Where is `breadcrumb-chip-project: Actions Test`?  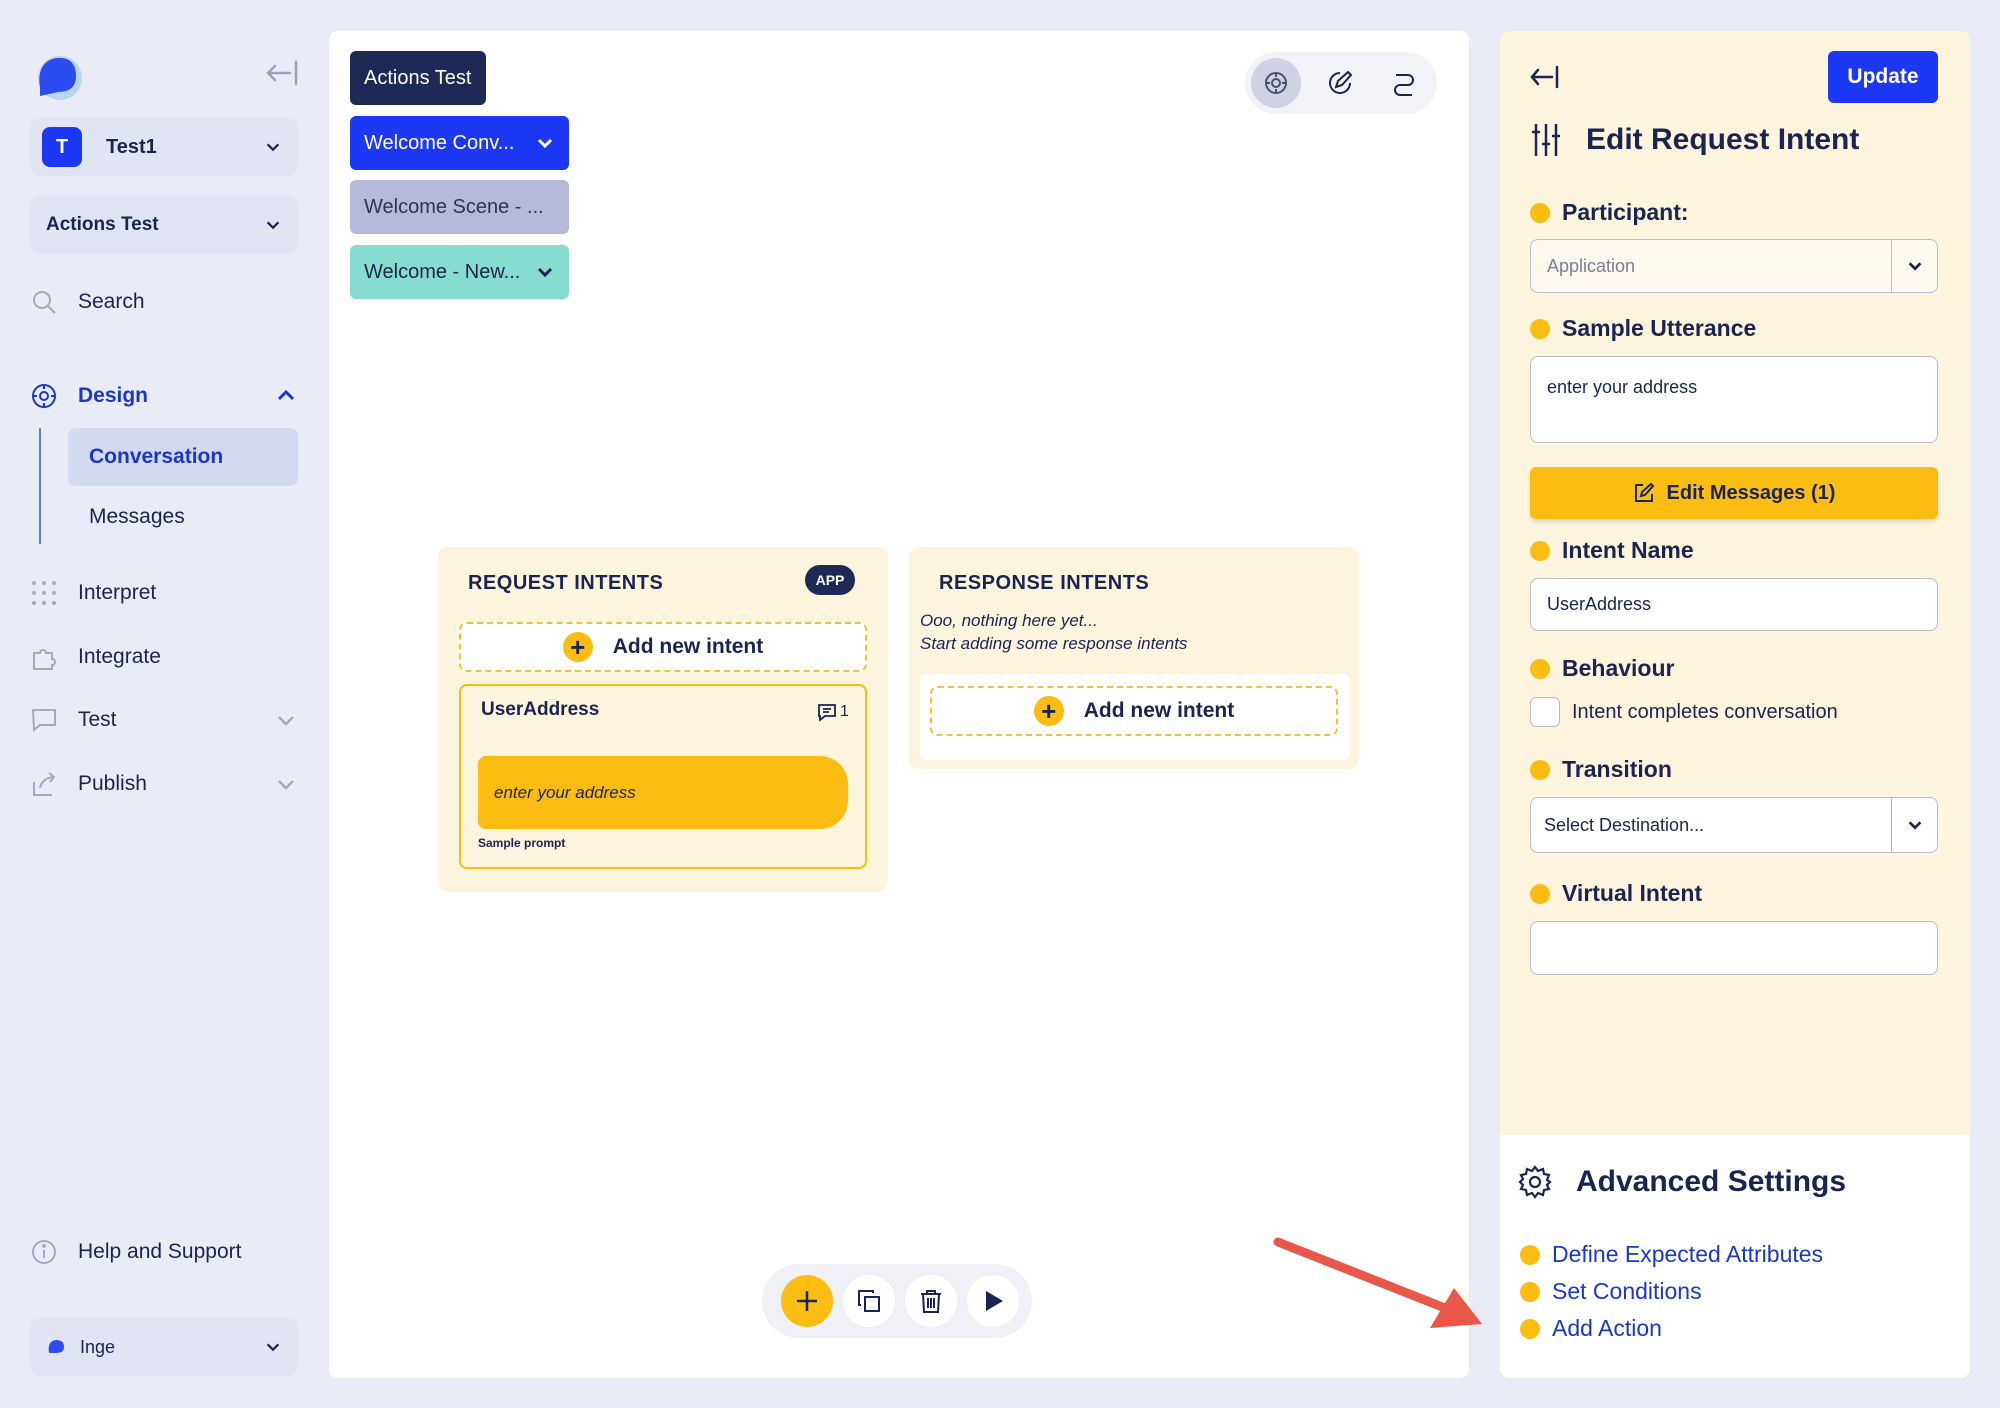
breadcrumb-chip-project: Actions Test is located at coordinates (418, 78).